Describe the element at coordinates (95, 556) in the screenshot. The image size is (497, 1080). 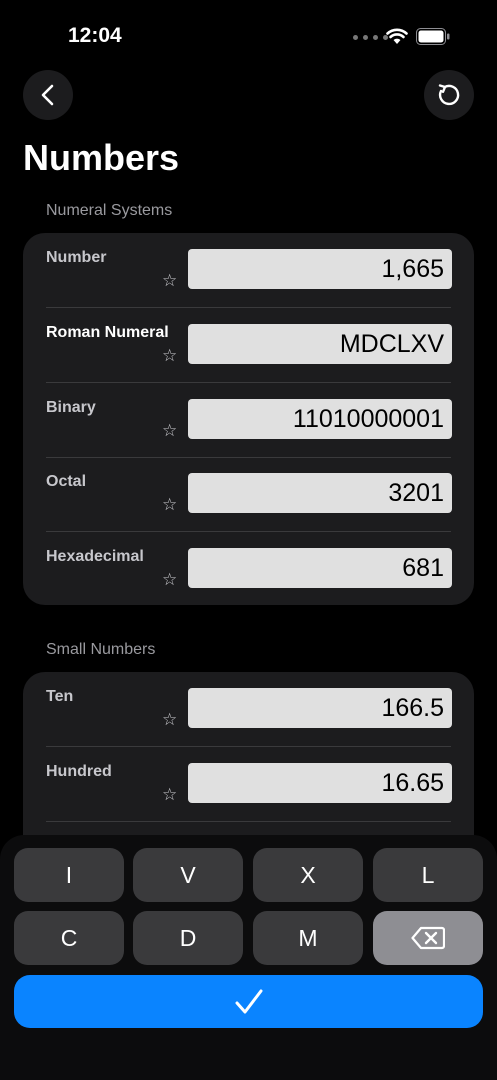
I see `row-label: Hexadecimal` at that location.